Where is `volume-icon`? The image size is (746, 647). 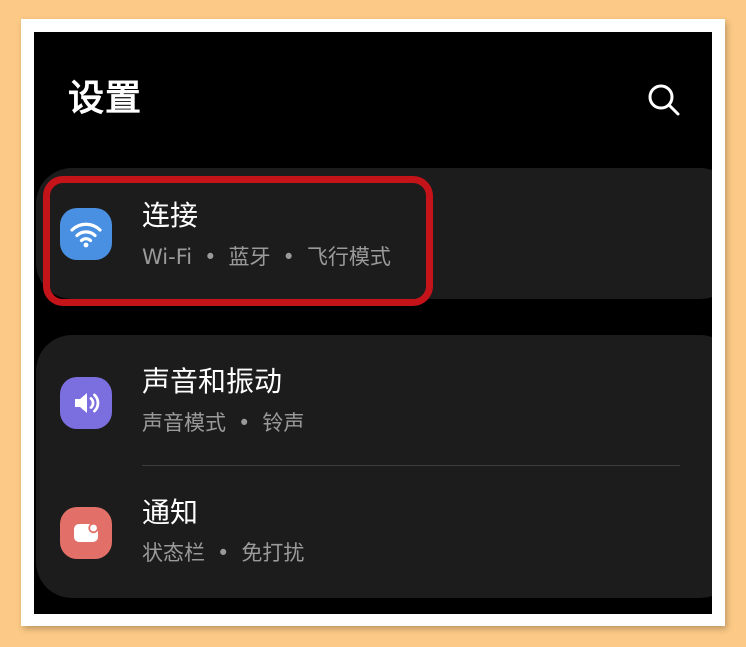
volume-icon is located at coordinates (86, 403).